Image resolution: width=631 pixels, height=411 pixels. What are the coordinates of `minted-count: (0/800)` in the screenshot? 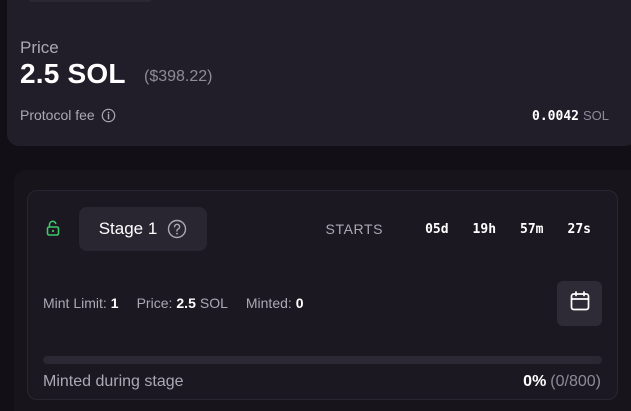 It's located at (575, 381).